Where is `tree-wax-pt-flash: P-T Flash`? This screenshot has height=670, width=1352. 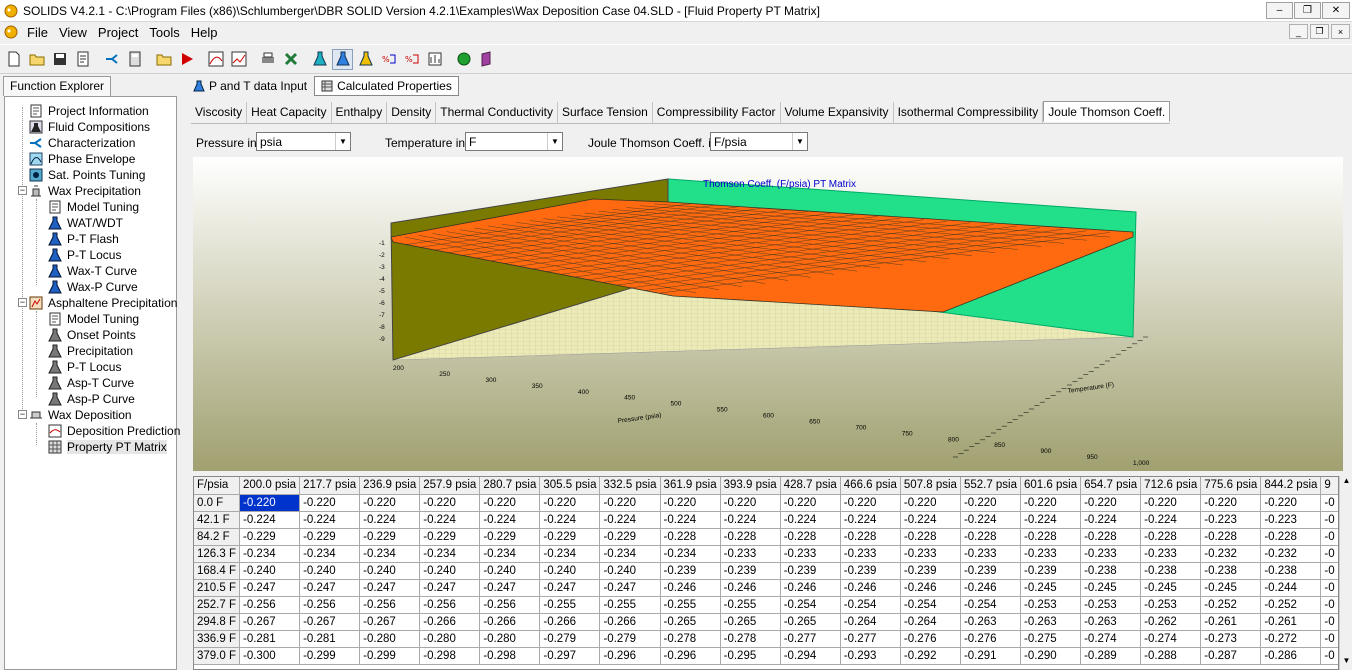
tree-wax-pt-flash: P-T Flash is located at coordinates (83, 239).